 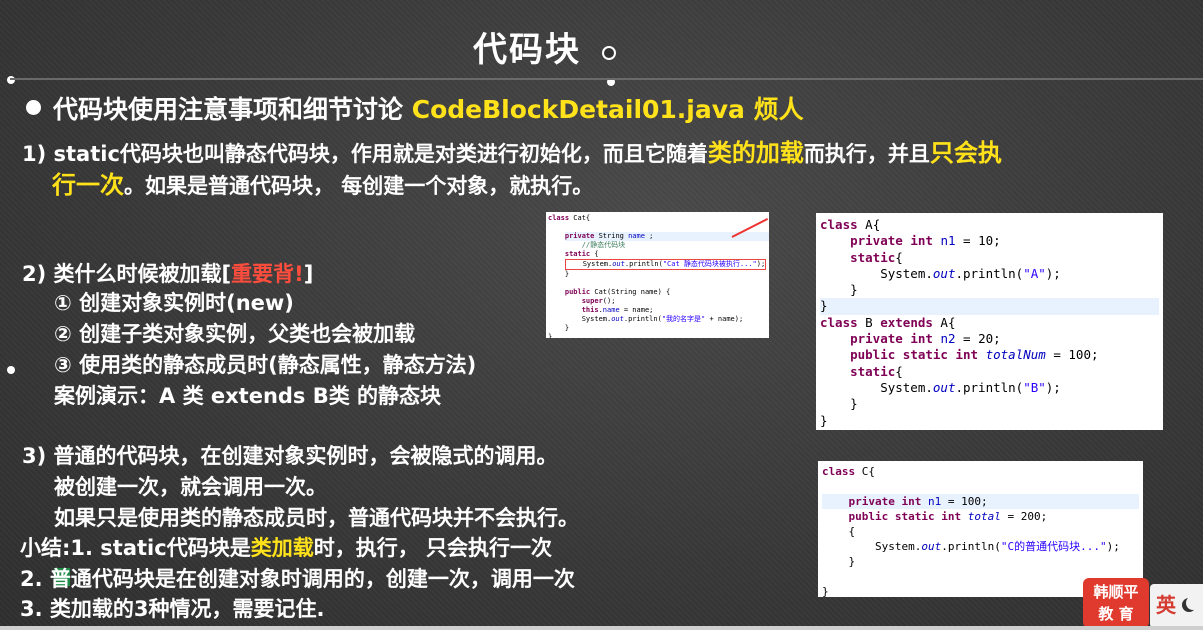 What do you see at coordinates (607, 109) in the screenshot?
I see `heading-filename: CodeBlockDetail01.java 烦人` at bounding box center [607, 109].